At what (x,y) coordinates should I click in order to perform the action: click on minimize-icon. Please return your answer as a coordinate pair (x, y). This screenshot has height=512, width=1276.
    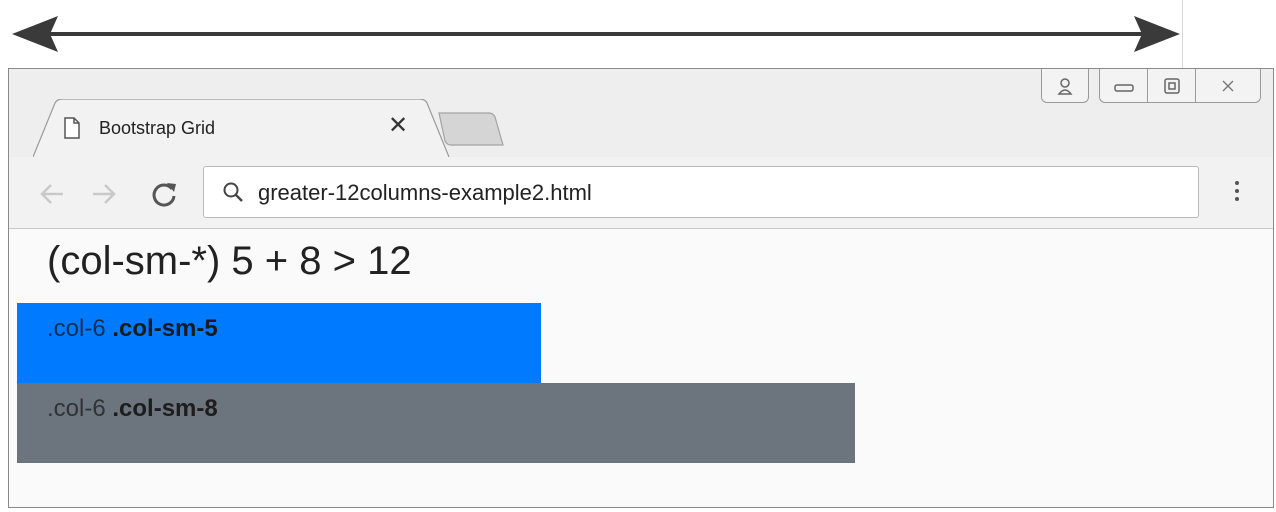
    Looking at the image, I should click on (1123, 87).